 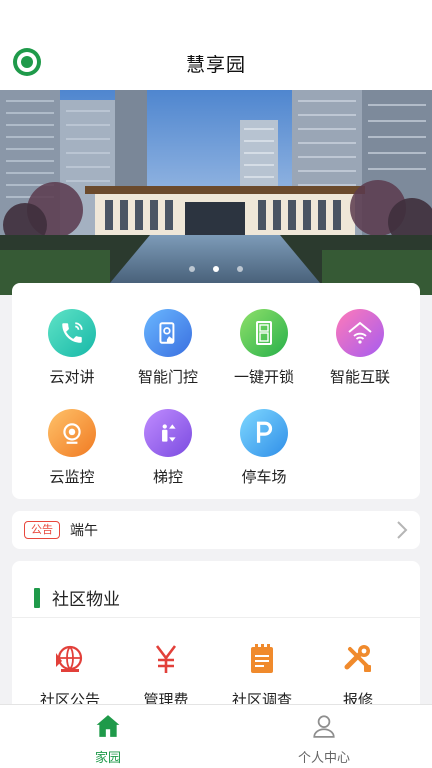 I want to click on community-item-management-fee: 管理费, so click(x=166, y=675).